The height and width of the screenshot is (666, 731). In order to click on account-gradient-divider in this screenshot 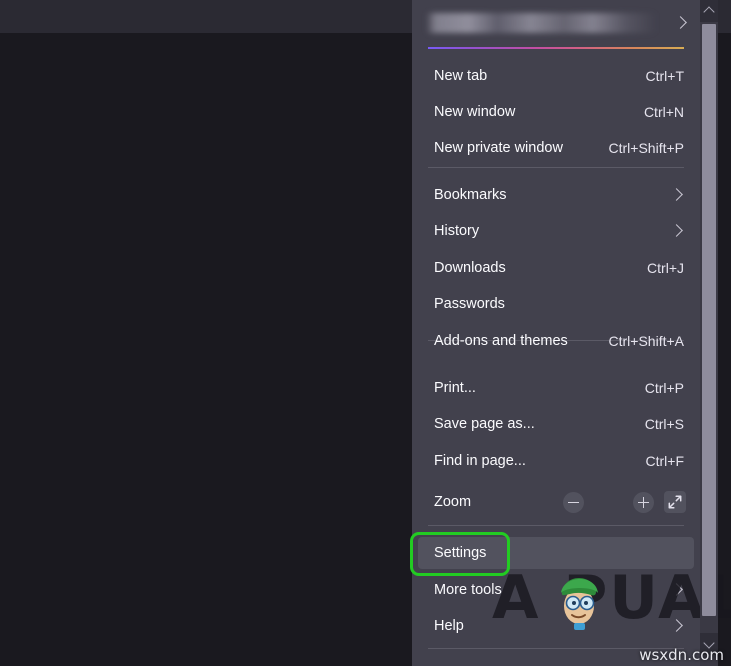, I will do `click(556, 48)`.